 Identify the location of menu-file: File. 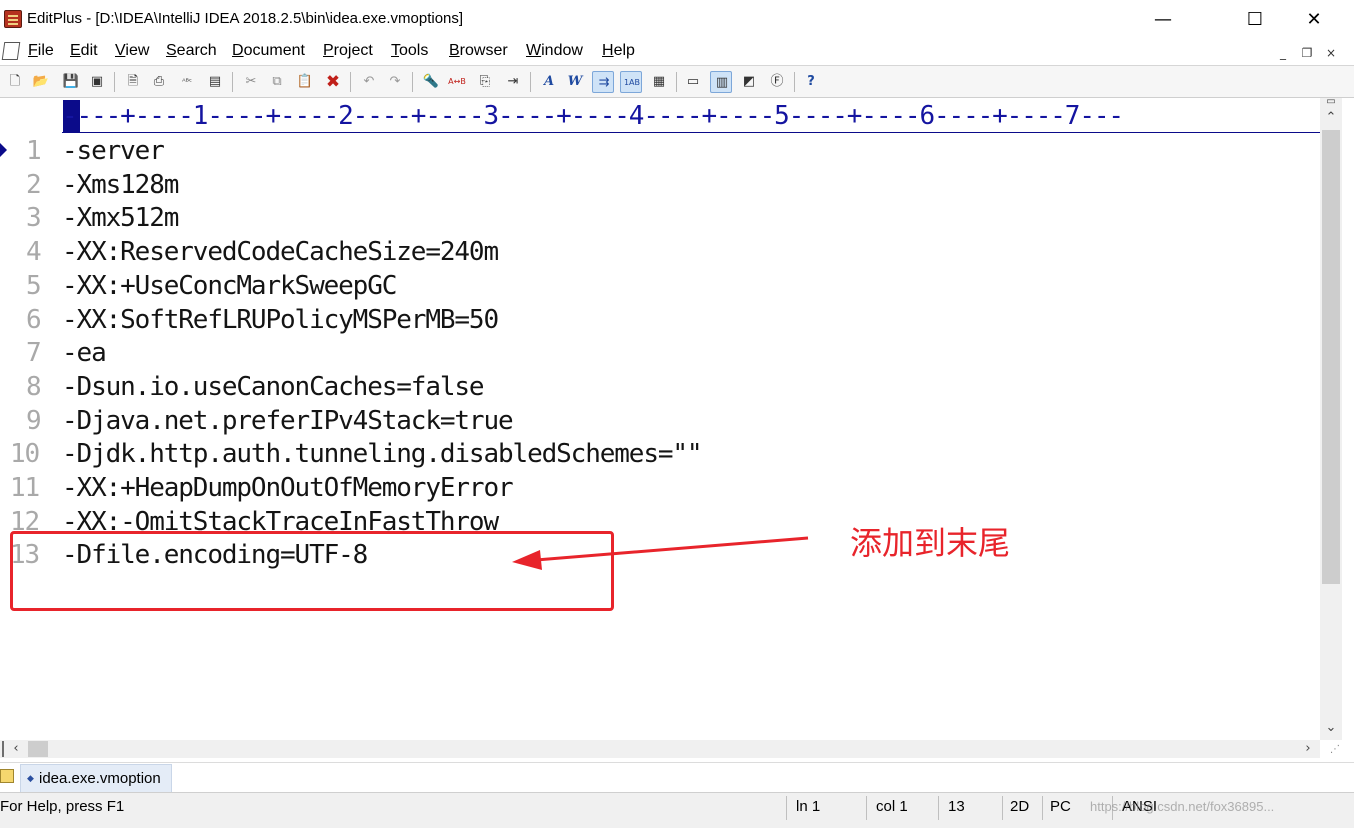
(41, 51).